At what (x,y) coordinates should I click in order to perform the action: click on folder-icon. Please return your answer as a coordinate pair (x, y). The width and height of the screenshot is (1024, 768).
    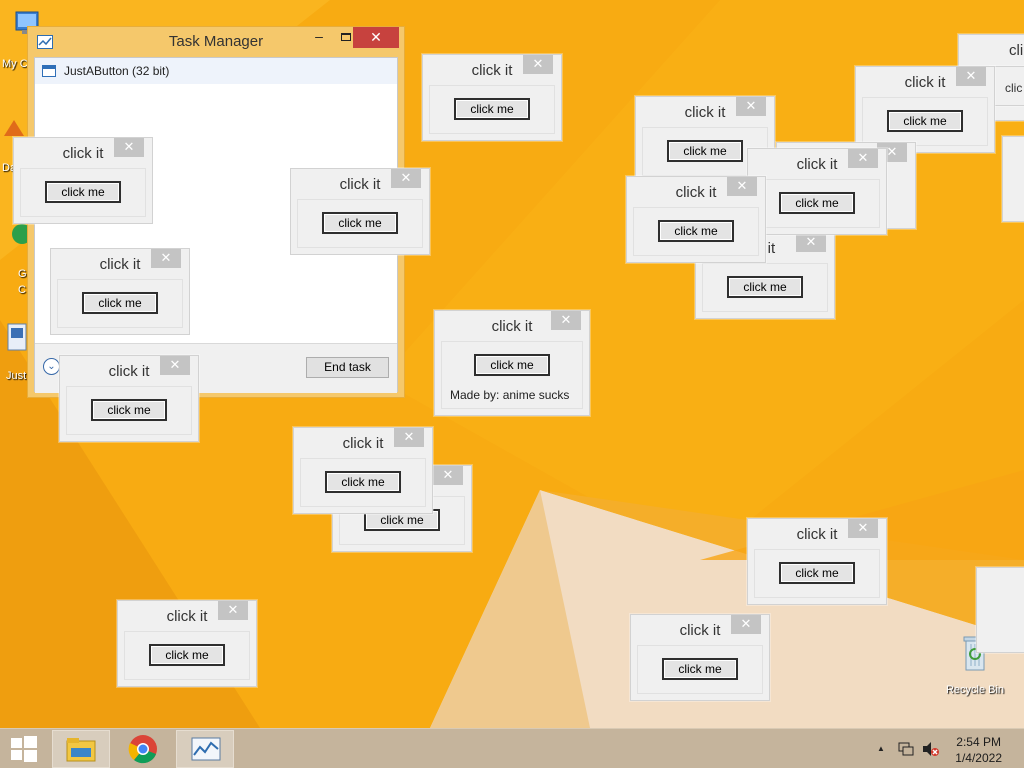
    Looking at the image, I should click on (14, 128).